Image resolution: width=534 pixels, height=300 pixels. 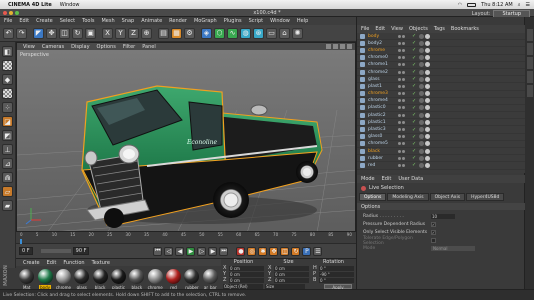 What do you see at coordinates (497, 5) in the screenshot?
I see `clock: Thu 8:12 AM` at bounding box center [497, 5].